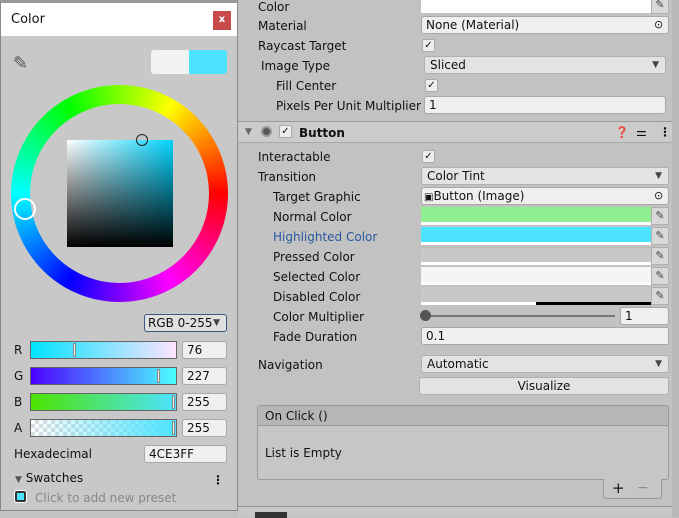 This screenshot has height=518, width=679. I want to click on channel-label: R, so click(18, 350).